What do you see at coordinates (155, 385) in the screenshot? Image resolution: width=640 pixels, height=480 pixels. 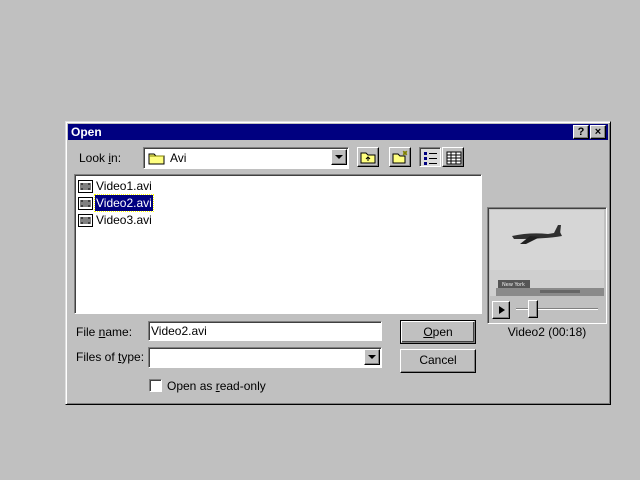 I see `read-only-checkbox` at bounding box center [155, 385].